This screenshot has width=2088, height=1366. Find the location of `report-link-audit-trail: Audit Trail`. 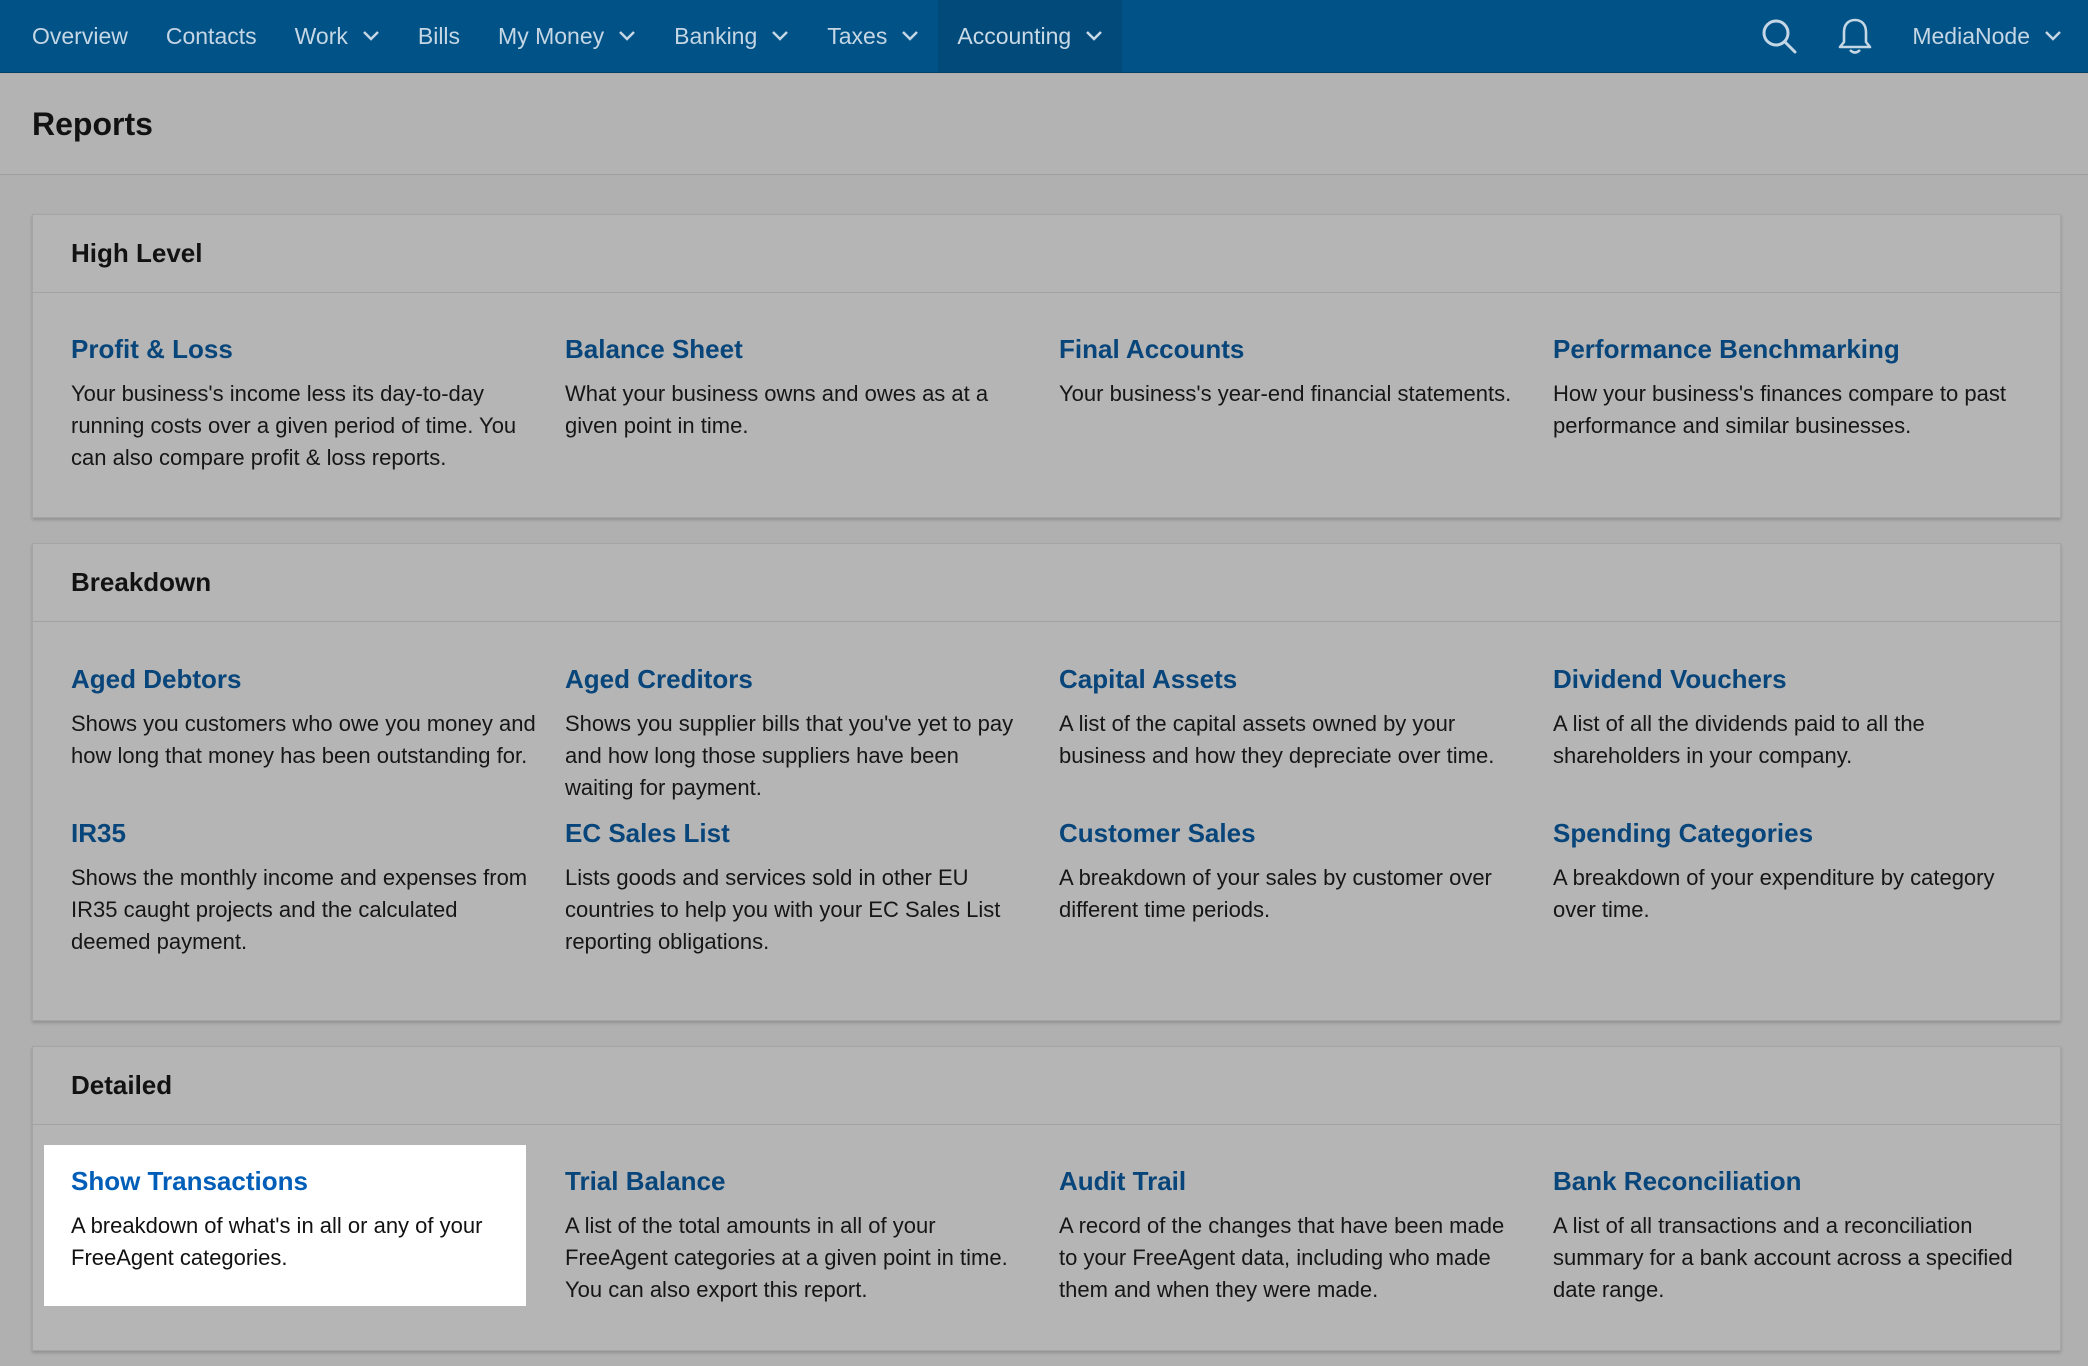

report-link-audit-trail: Audit Trail is located at coordinates (1293, 1181).